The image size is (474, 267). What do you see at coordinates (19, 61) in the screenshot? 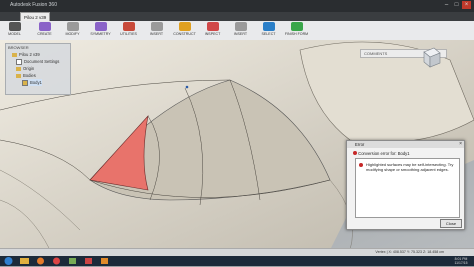
I see `gear-icon` at bounding box center [19, 61].